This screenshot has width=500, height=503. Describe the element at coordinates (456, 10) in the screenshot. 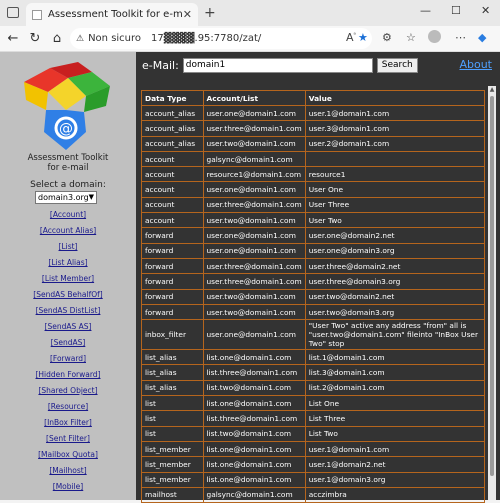

I see `maximize-icon: ☐` at that location.